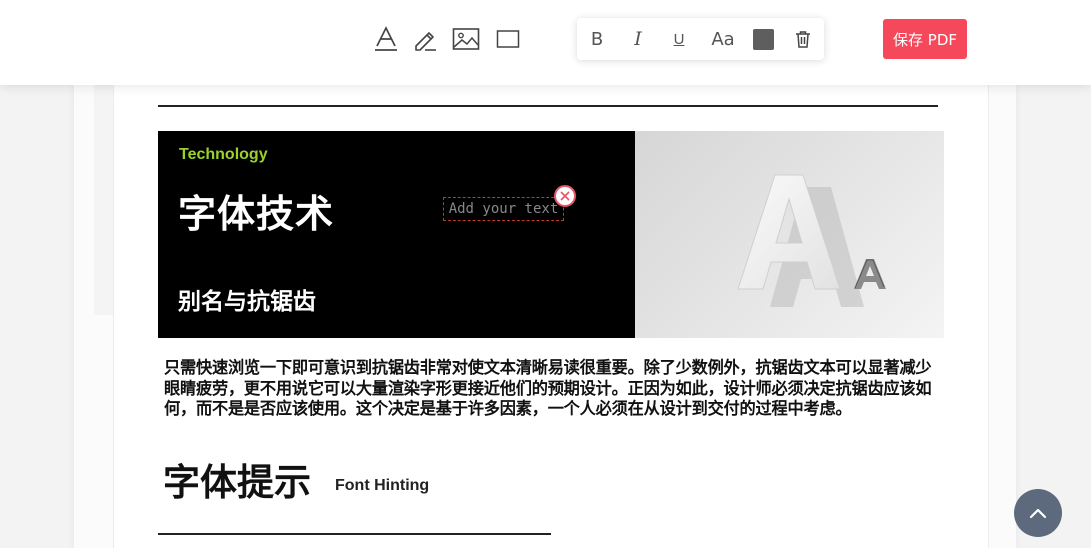  I want to click on text-tool-button, so click(386, 39).